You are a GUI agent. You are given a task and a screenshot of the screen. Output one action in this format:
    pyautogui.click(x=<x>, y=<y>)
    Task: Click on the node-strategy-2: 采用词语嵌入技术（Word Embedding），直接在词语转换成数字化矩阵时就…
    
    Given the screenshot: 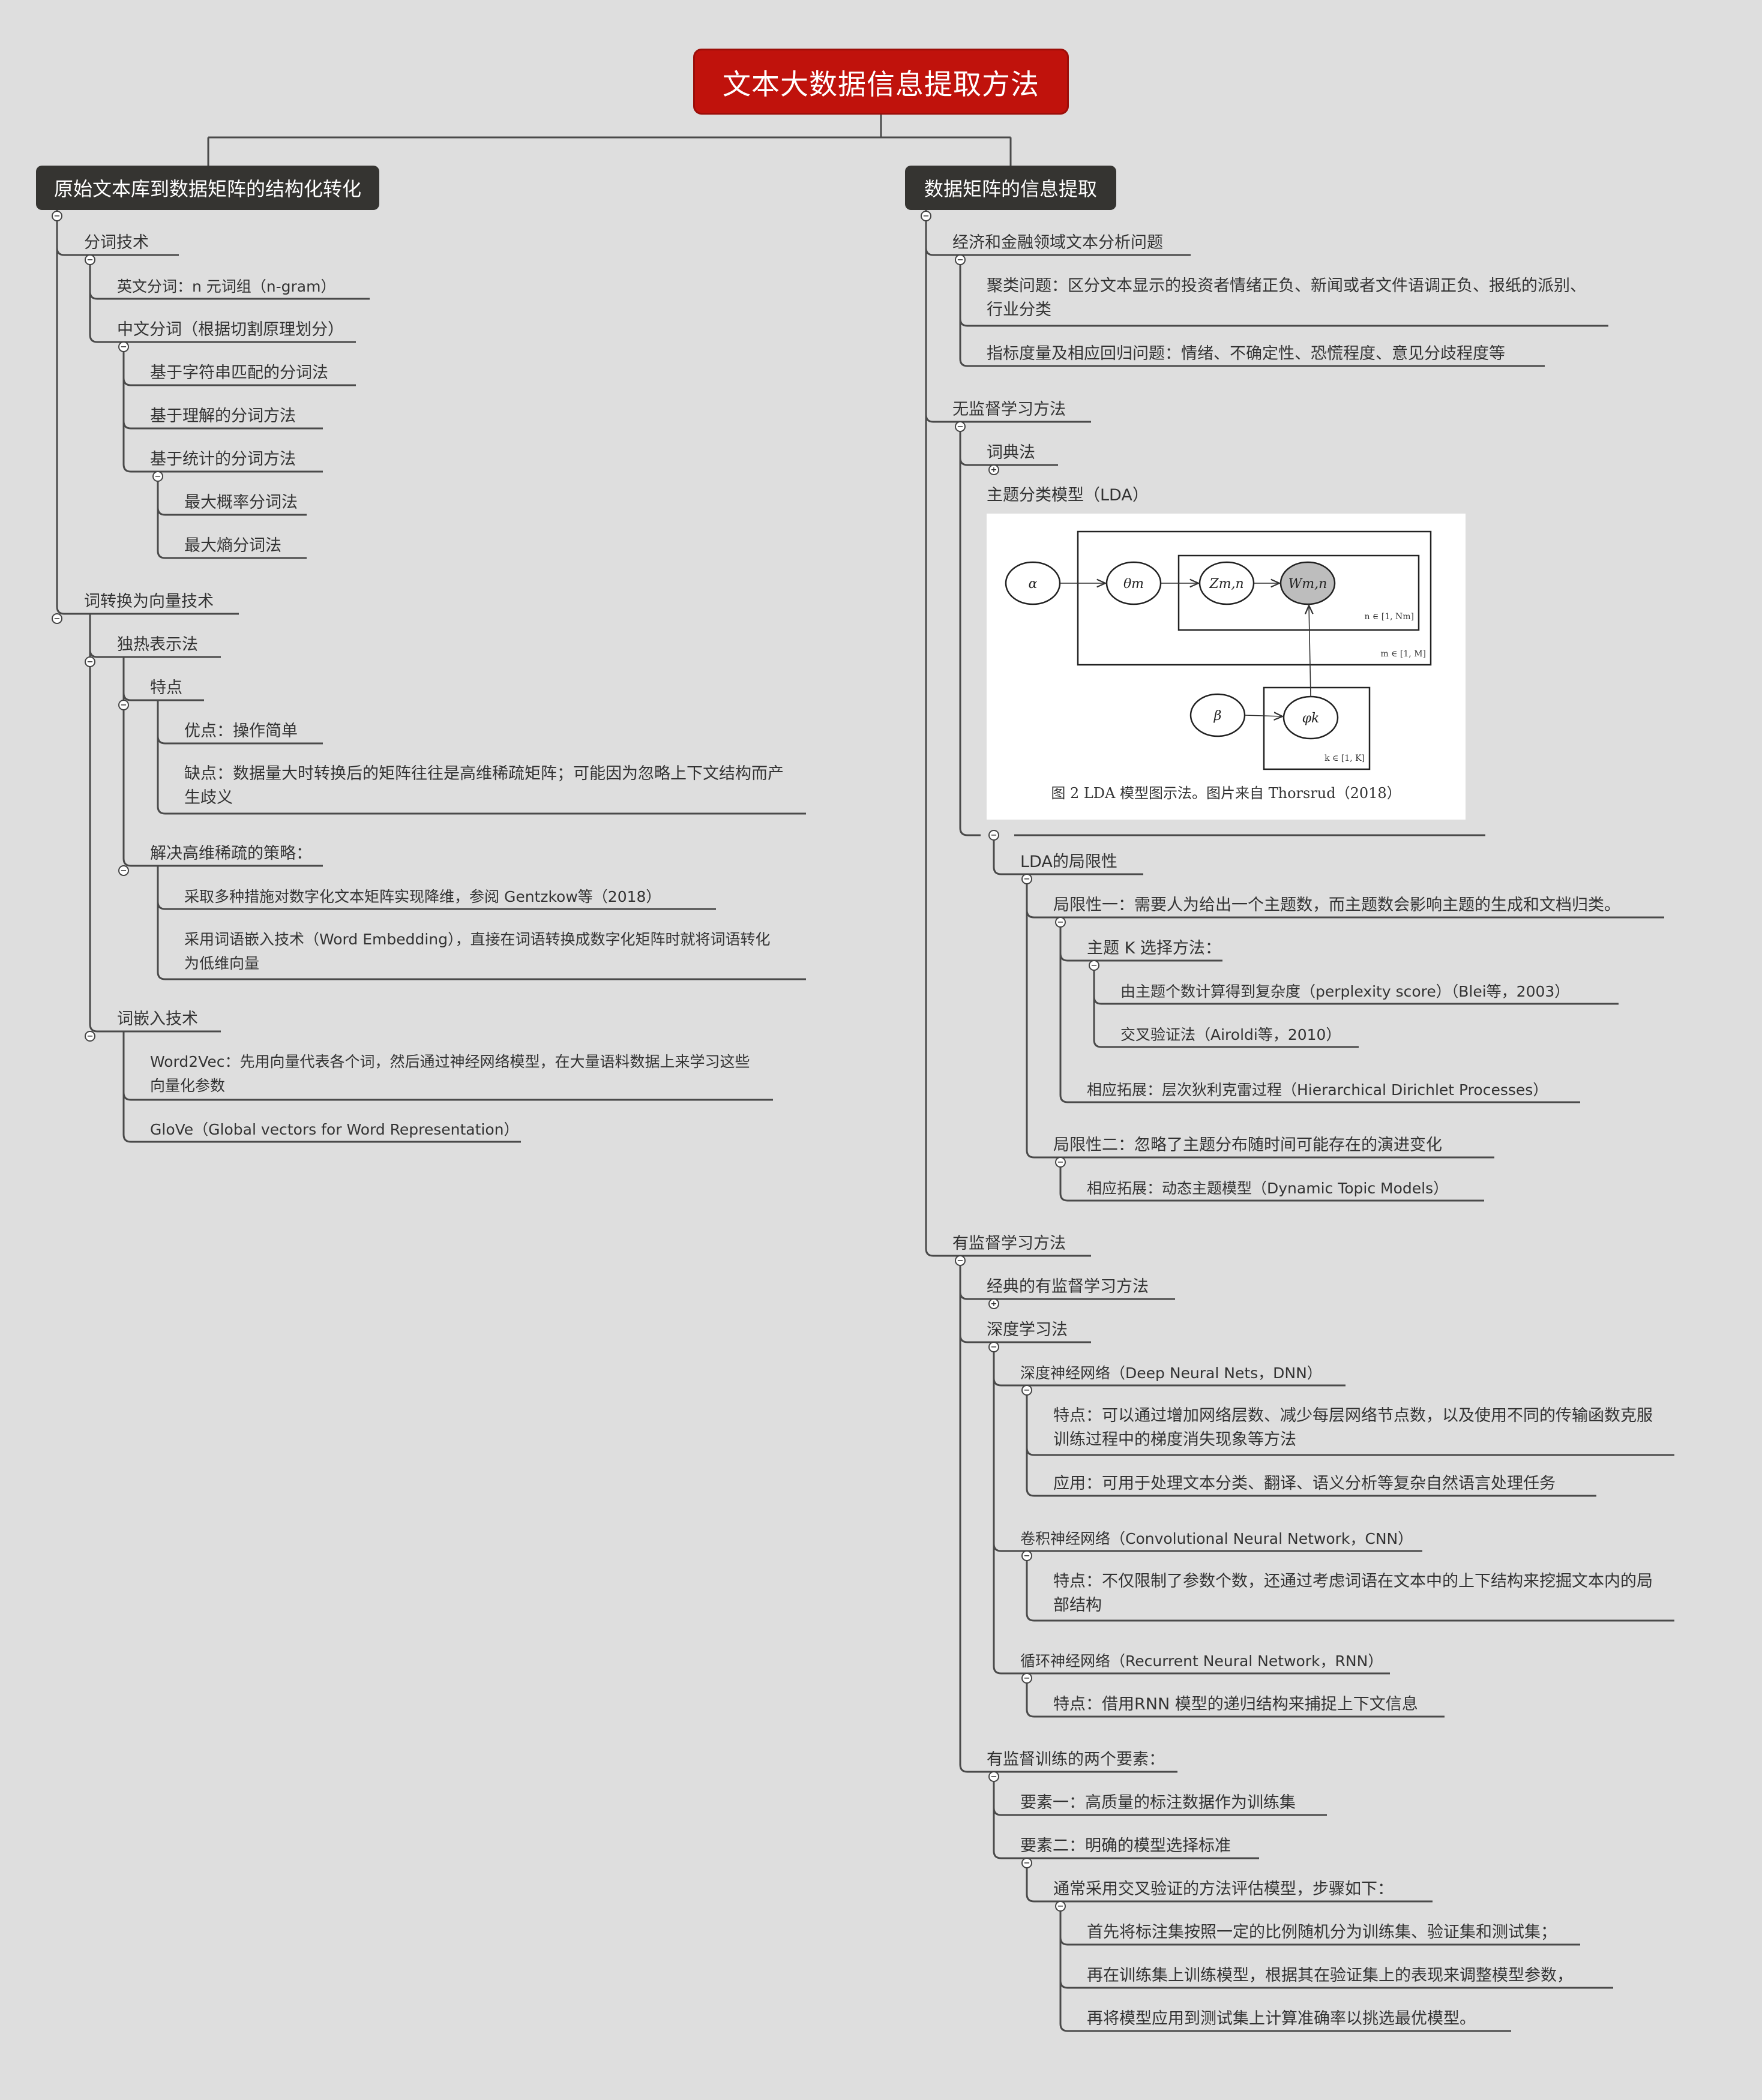 What is the action you would take?
    pyautogui.click(x=484, y=952)
    